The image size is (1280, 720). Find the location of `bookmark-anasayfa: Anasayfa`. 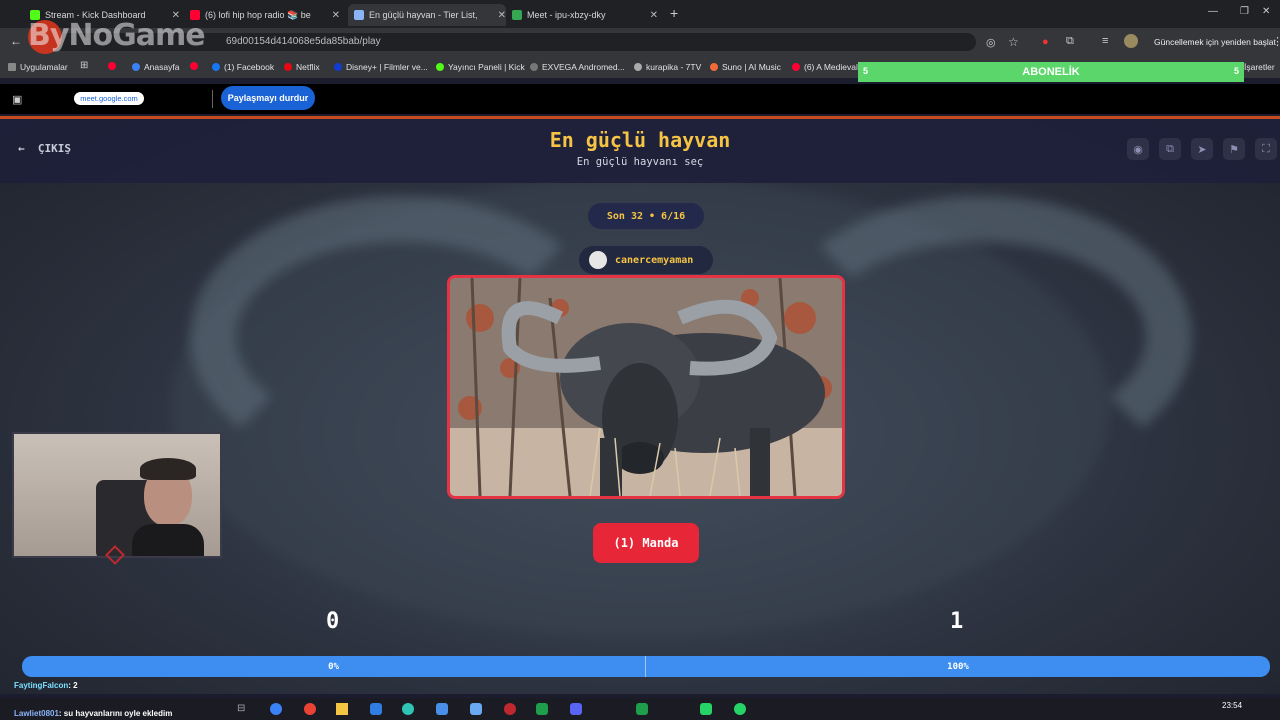

bookmark-anasayfa: Anasayfa is located at coordinates (155, 67).